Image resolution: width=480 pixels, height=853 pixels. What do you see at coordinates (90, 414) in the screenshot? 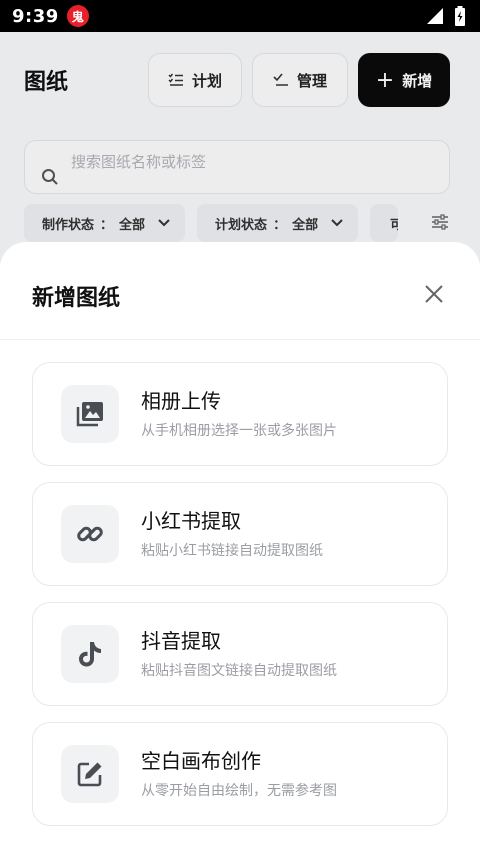
I see `photo-library-icon` at bounding box center [90, 414].